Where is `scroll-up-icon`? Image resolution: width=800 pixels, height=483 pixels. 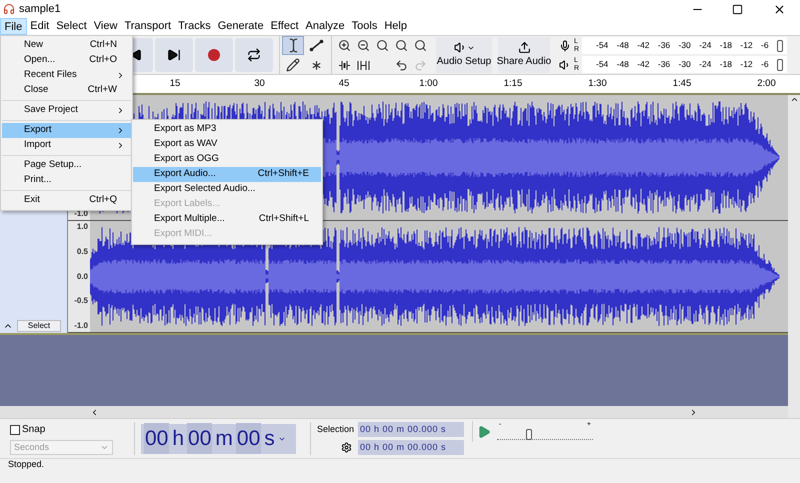
scroll-up-icon is located at coordinates (794, 99).